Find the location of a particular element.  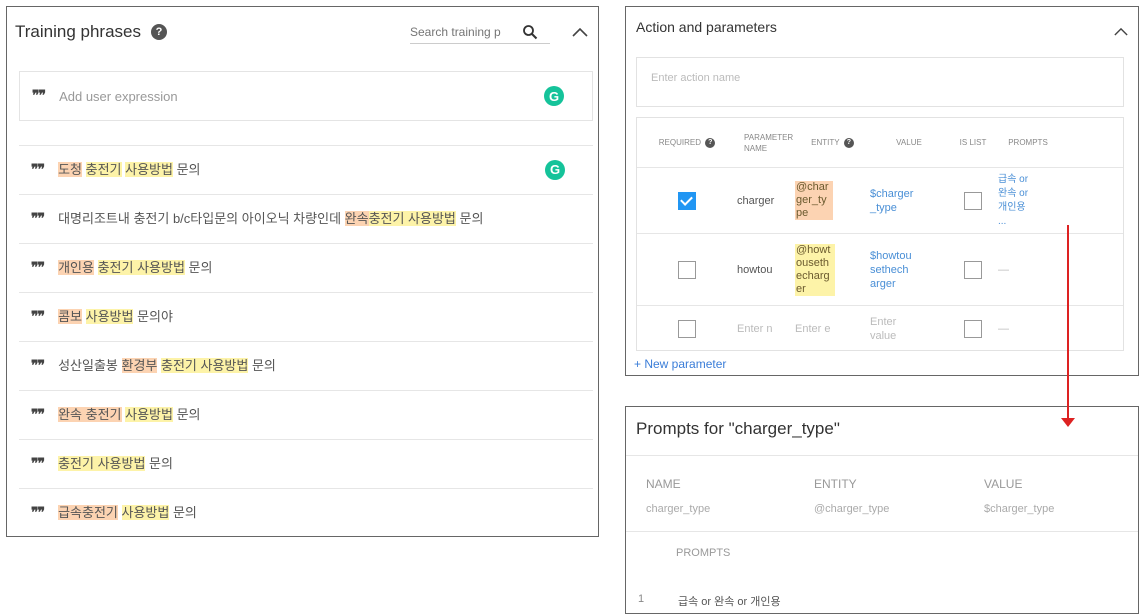

parameter-entity: @howtousethecharger is located at coordinates (832, 269).